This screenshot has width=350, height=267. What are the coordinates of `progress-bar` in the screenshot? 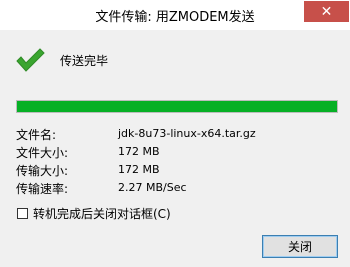 It's located at (177, 106).